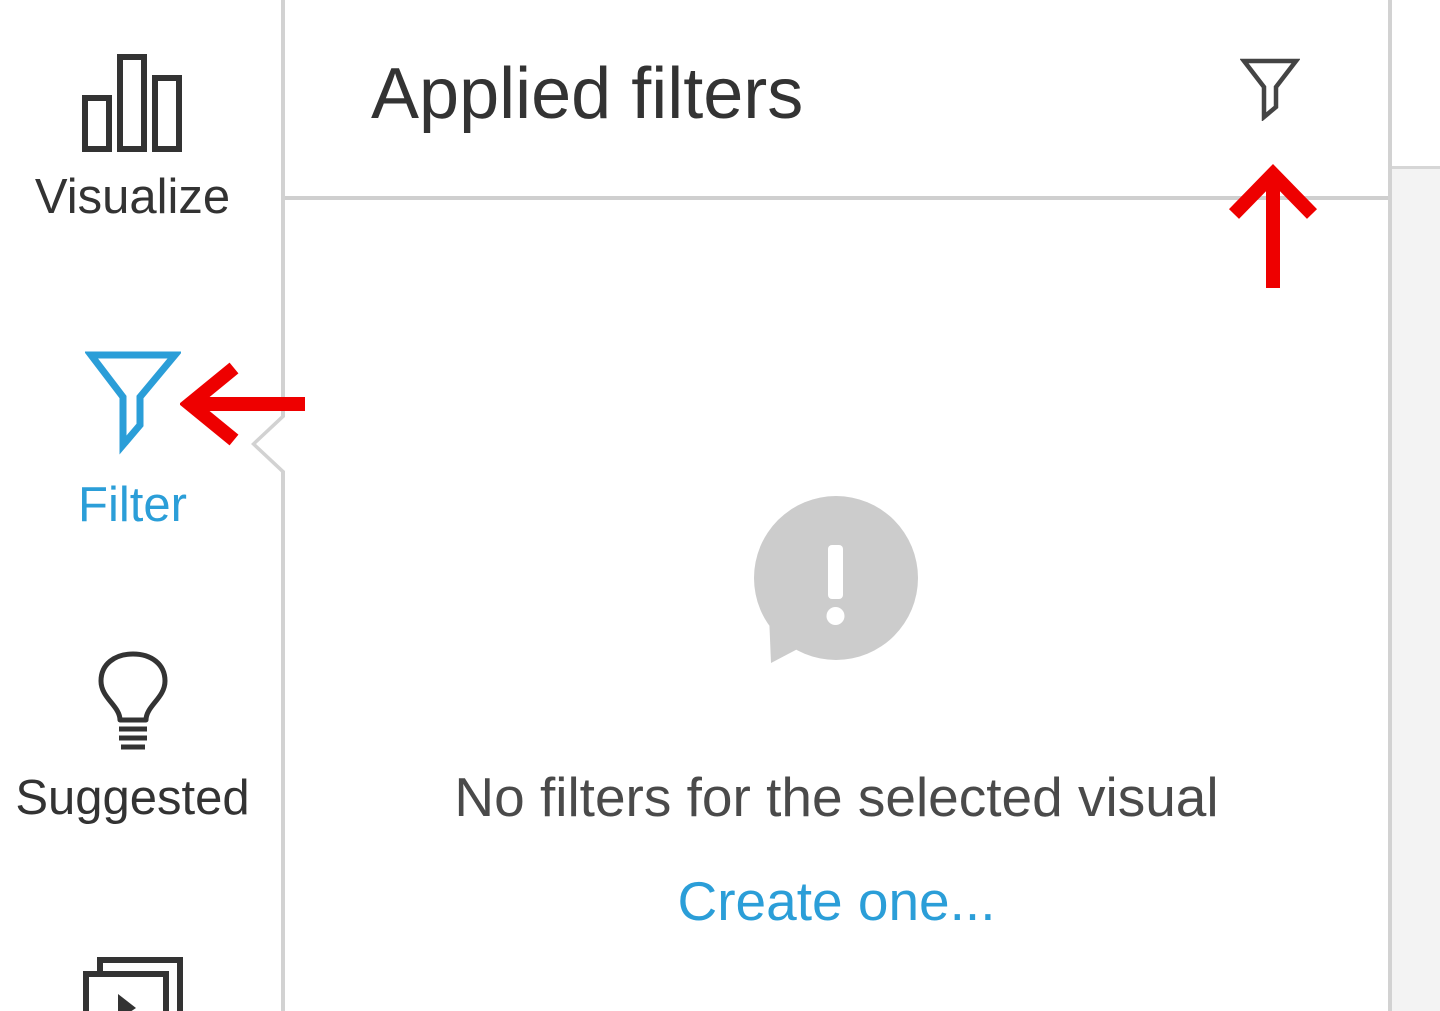  What do you see at coordinates (836, 797) in the screenshot?
I see `empty-state-message: No filters for the selected visual` at bounding box center [836, 797].